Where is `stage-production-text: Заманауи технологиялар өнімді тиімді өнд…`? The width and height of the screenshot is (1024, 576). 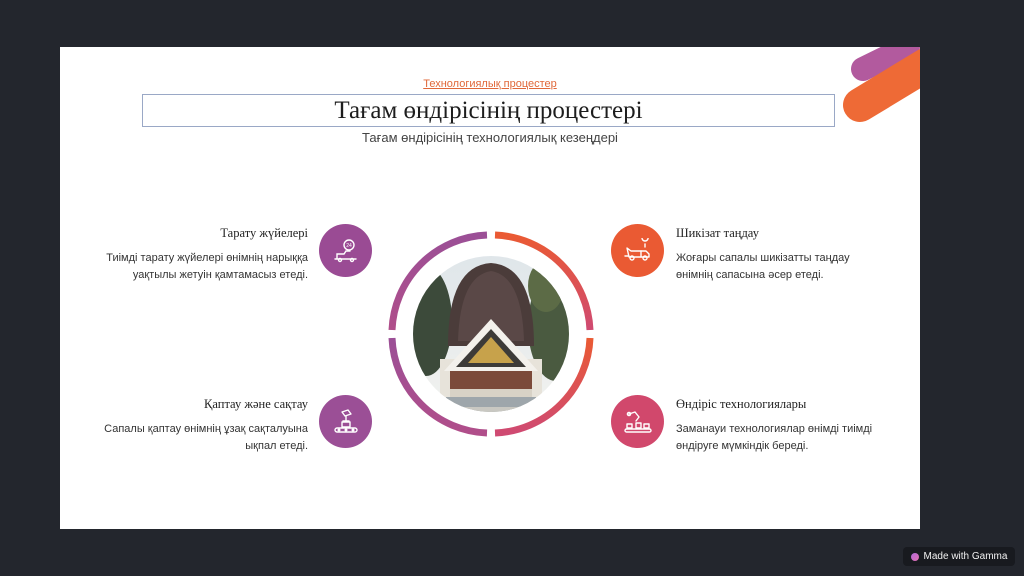 stage-production-text: Заманауи технологиялар өнімді тиімді өнд… is located at coordinates (788, 438).